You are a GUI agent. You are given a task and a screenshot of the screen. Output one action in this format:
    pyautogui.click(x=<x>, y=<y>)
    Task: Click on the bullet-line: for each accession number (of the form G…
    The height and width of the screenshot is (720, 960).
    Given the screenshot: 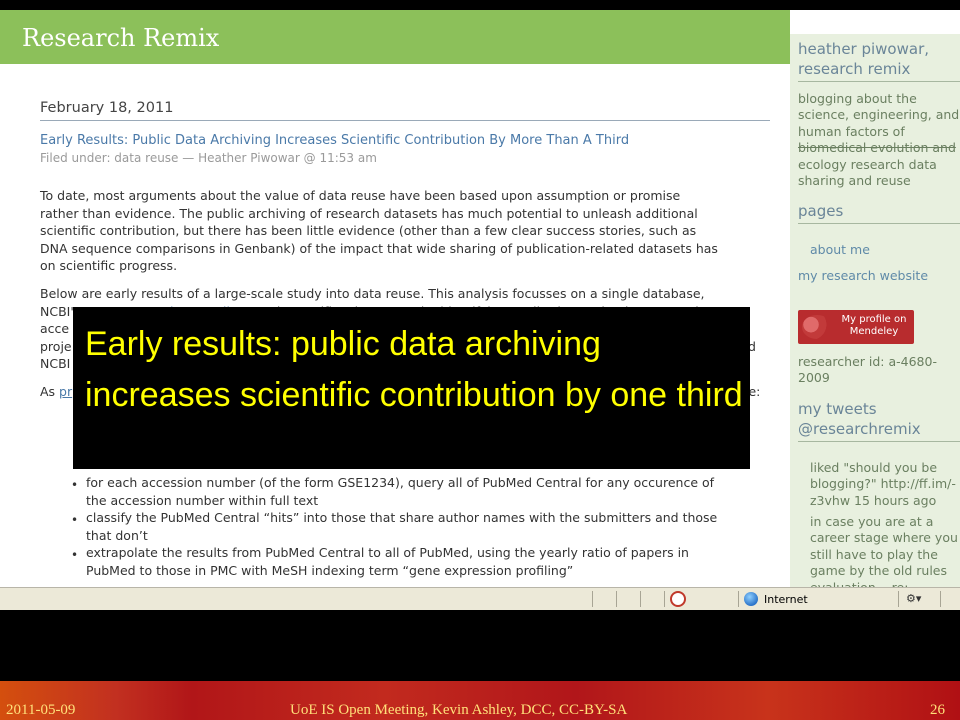 What is the action you would take?
    pyautogui.click(x=400, y=482)
    